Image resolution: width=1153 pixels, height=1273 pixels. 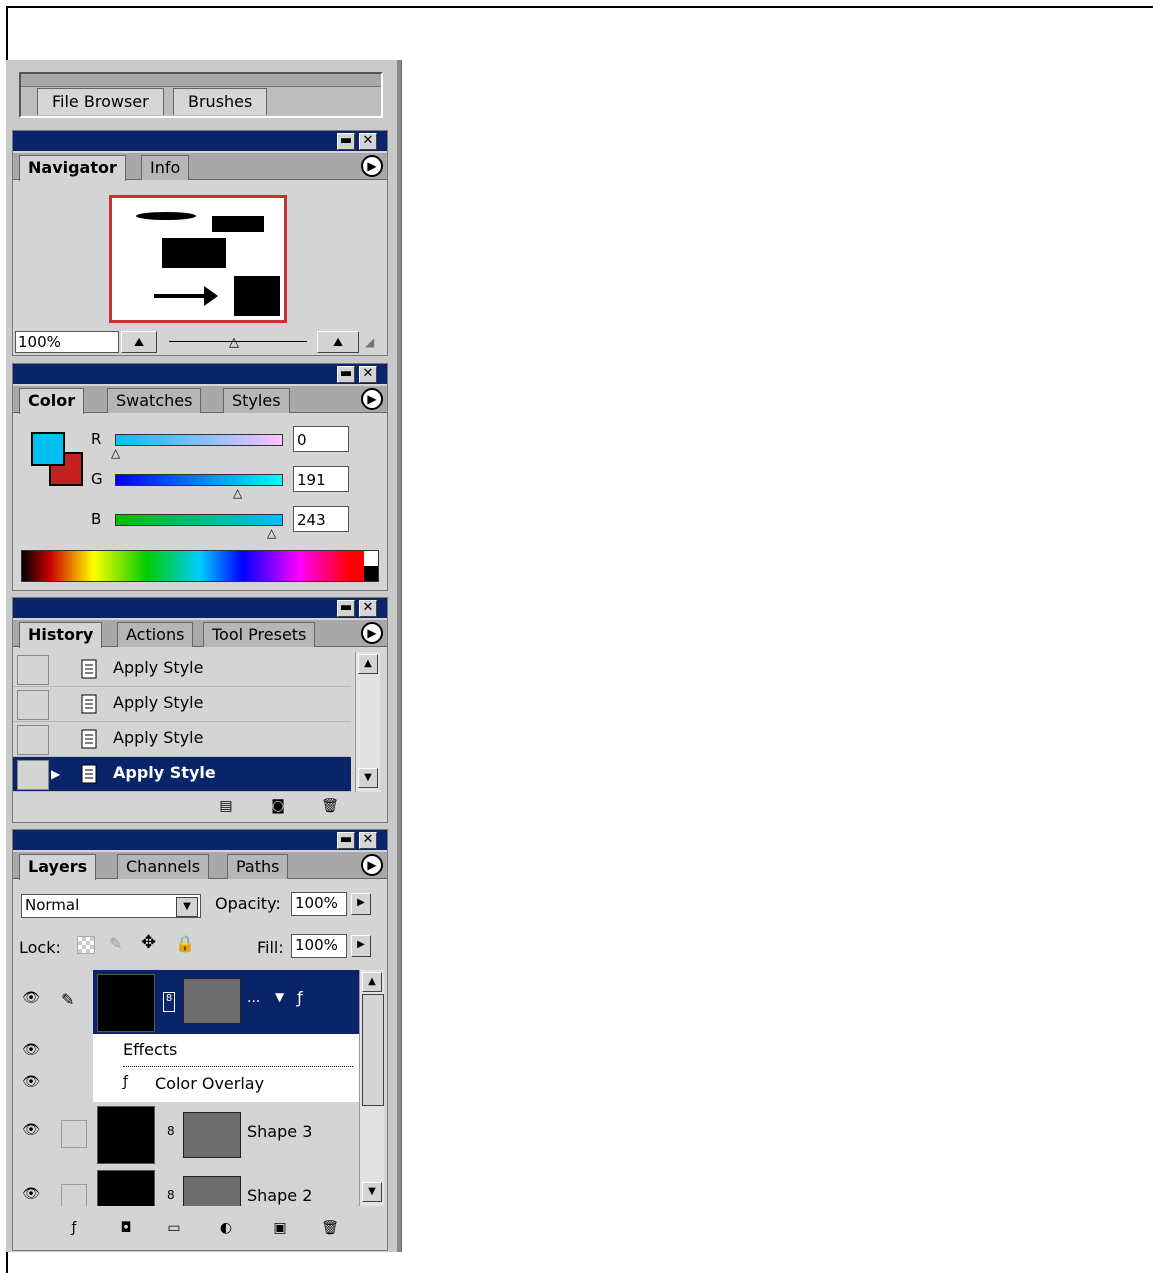 I want to click on lock-transparency-icon, so click(x=86, y=945).